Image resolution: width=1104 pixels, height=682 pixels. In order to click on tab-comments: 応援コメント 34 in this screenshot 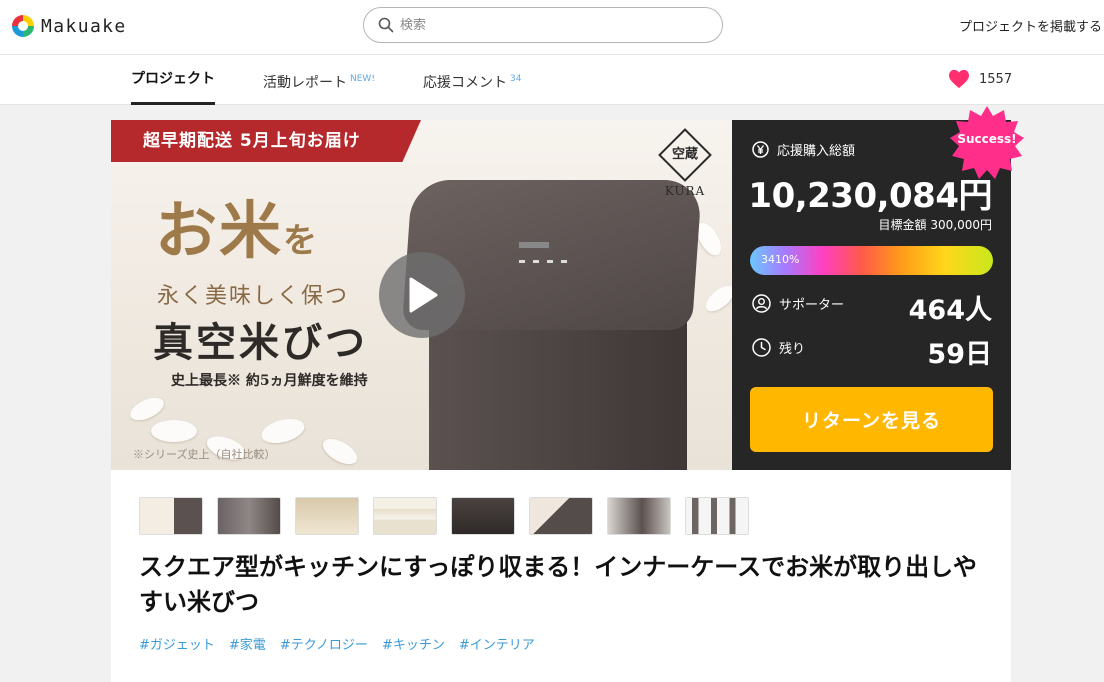, I will do `click(472, 80)`.